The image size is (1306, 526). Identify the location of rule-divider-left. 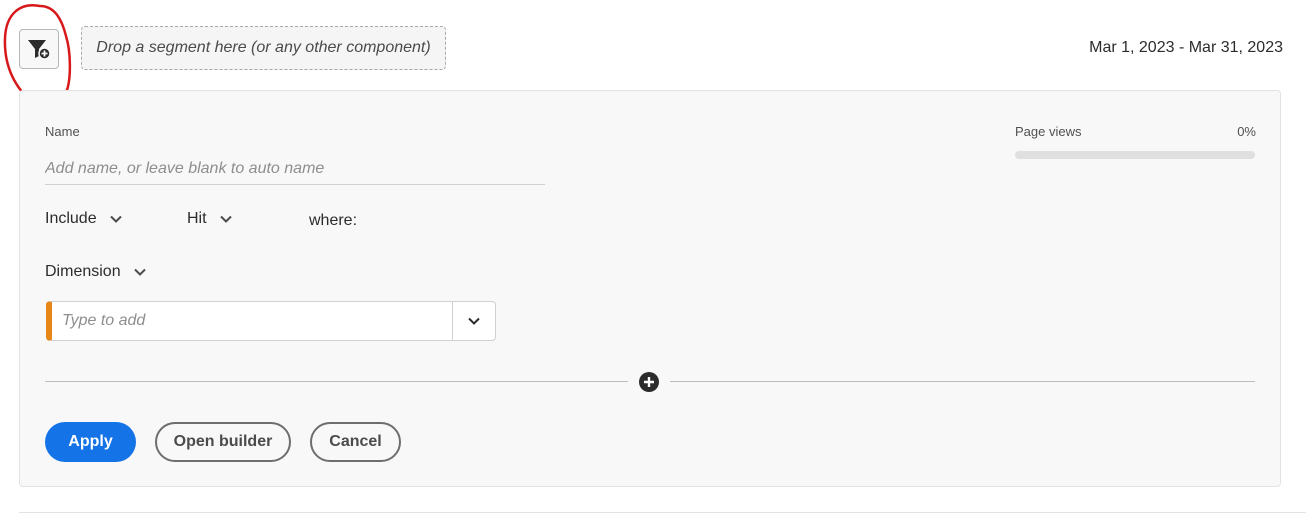
(336, 381).